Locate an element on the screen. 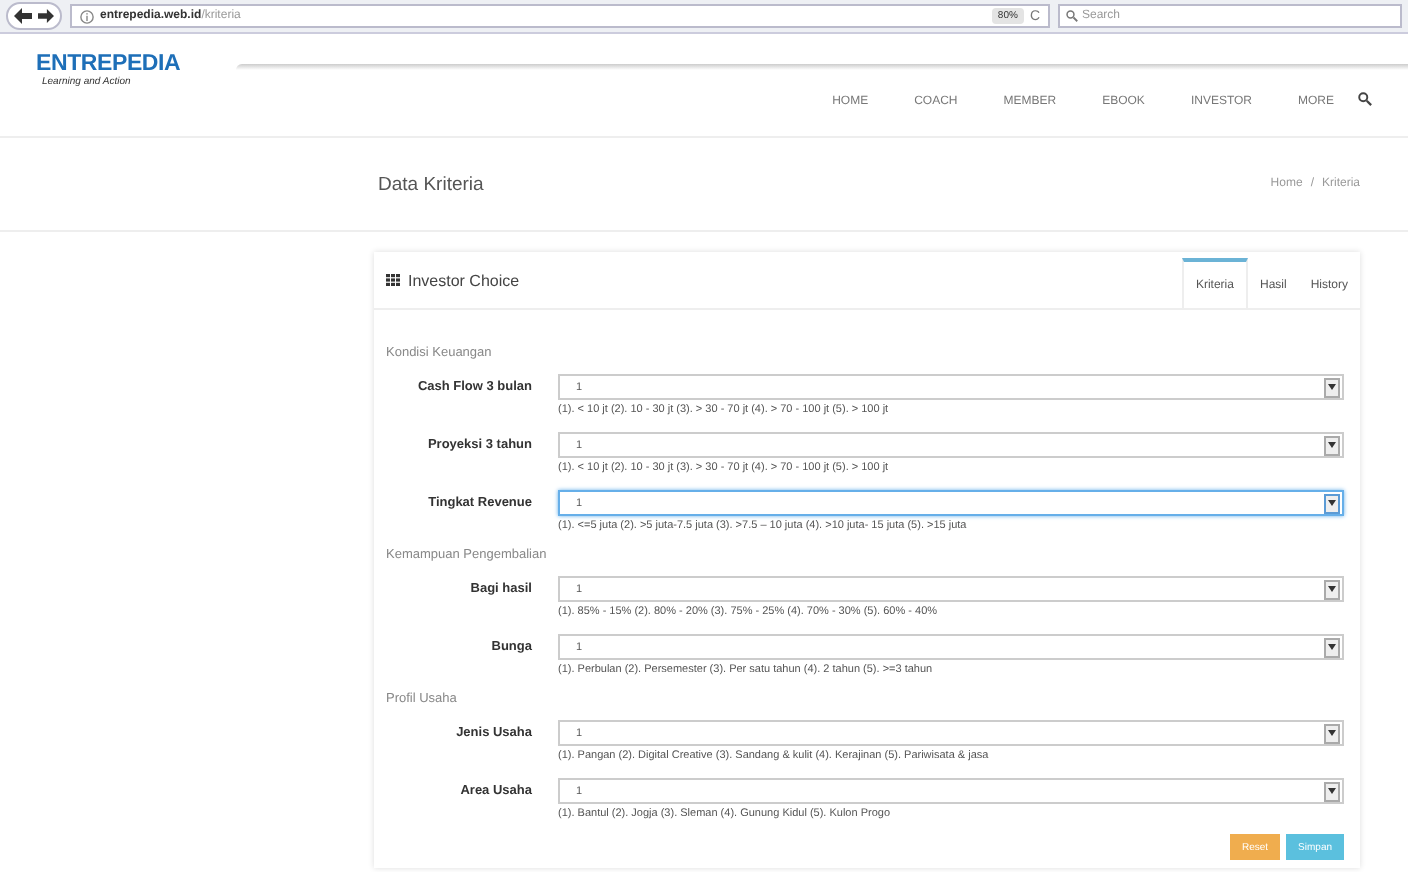  grid-icon is located at coordinates (393, 280).